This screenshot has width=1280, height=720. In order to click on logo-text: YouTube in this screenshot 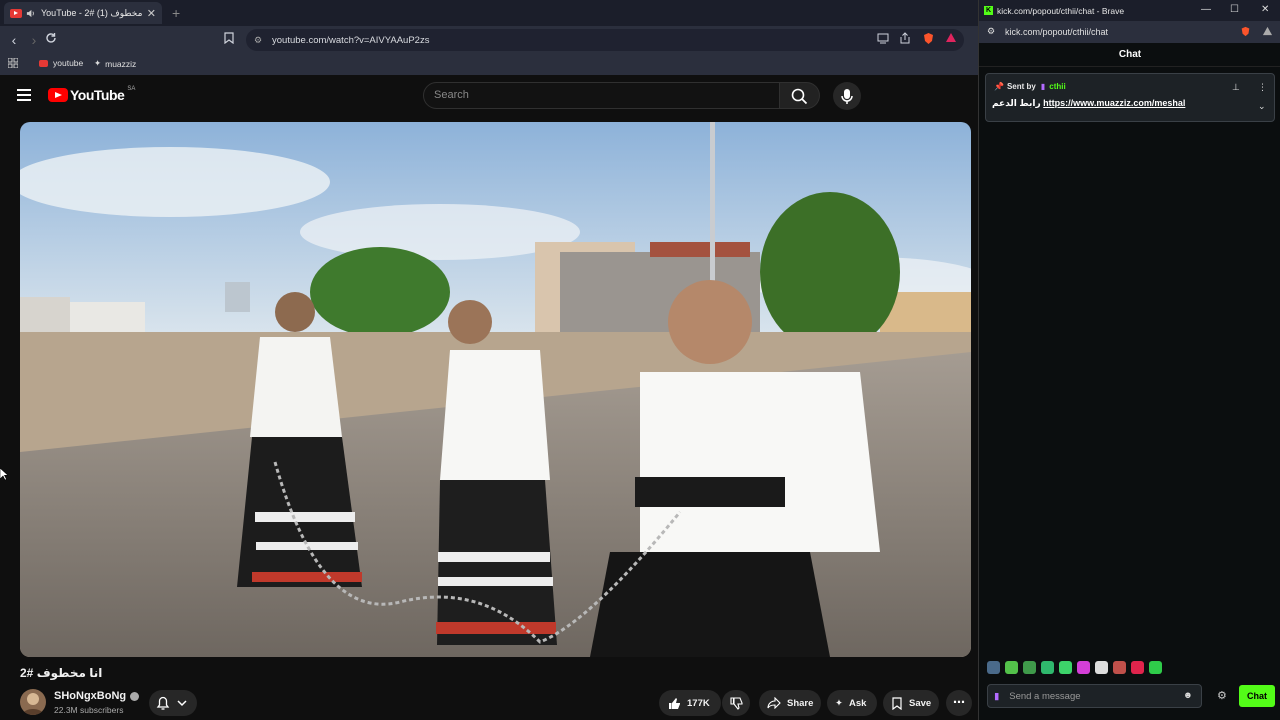, I will do `click(97, 95)`.